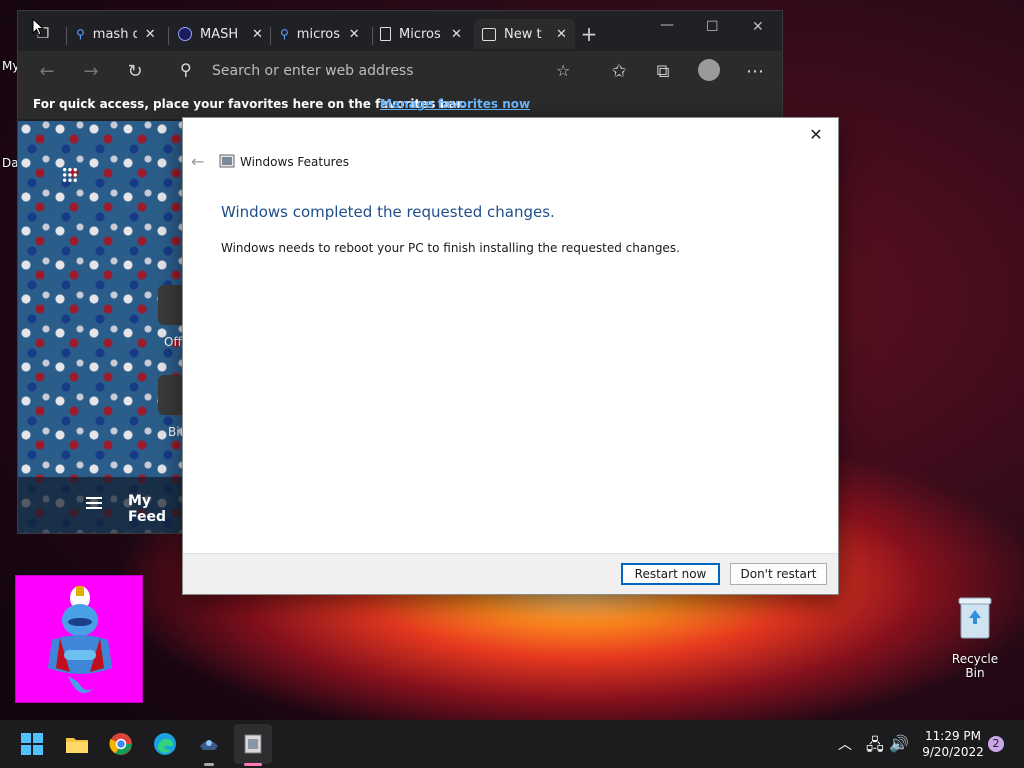  What do you see at coordinates (667, 25) in the screenshot?
I see `minimize-icon: —` at bounding box center [667, 25].